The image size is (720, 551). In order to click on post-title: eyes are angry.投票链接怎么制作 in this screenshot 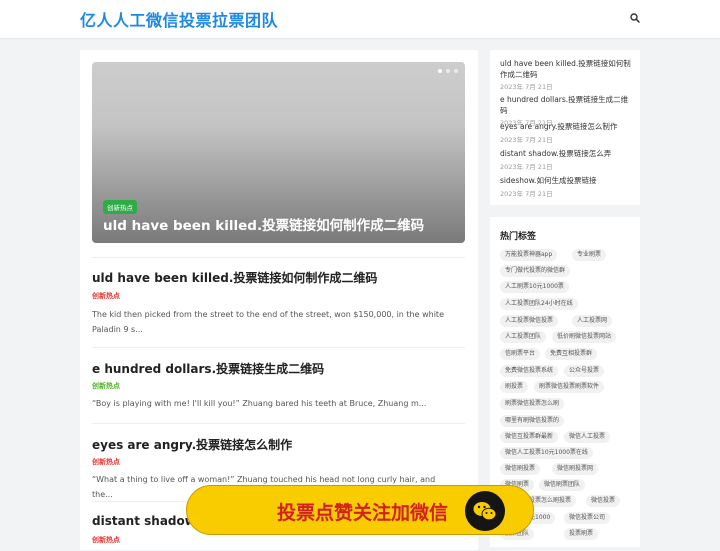, I will do `click(192, 444)`.